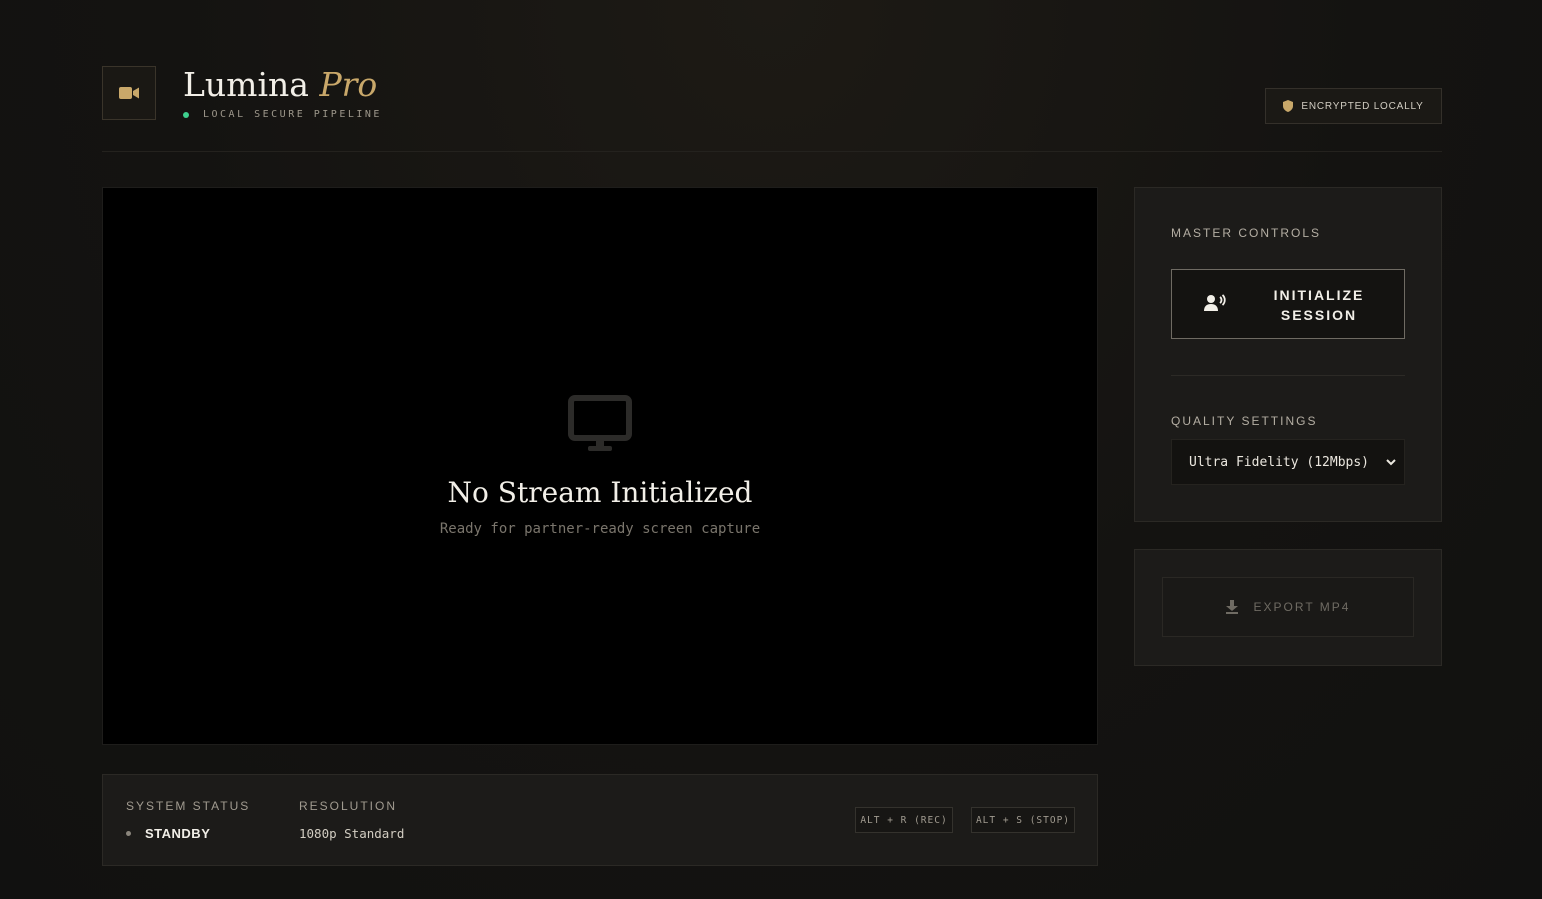 The image size is (1542, 899). Describe the element at coordinates (1319, 315) in the screenshot. I see `initialize-session-label-line2: SESSION` at that location.